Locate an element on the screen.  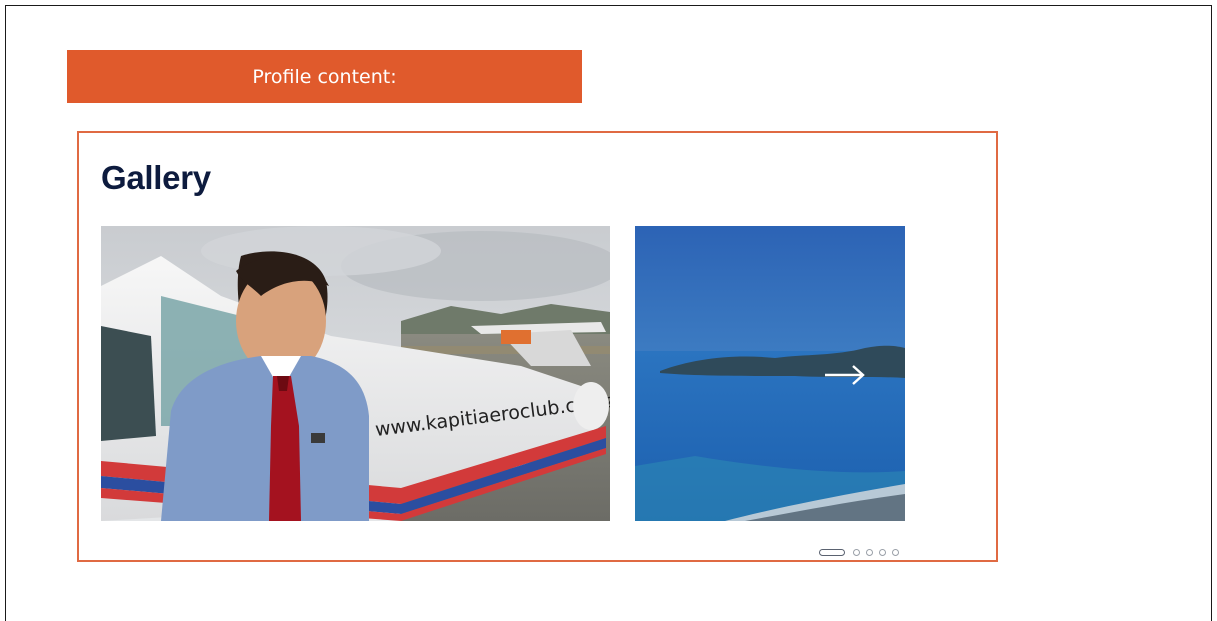
gallery-pager is located at coordinates (859, 552).